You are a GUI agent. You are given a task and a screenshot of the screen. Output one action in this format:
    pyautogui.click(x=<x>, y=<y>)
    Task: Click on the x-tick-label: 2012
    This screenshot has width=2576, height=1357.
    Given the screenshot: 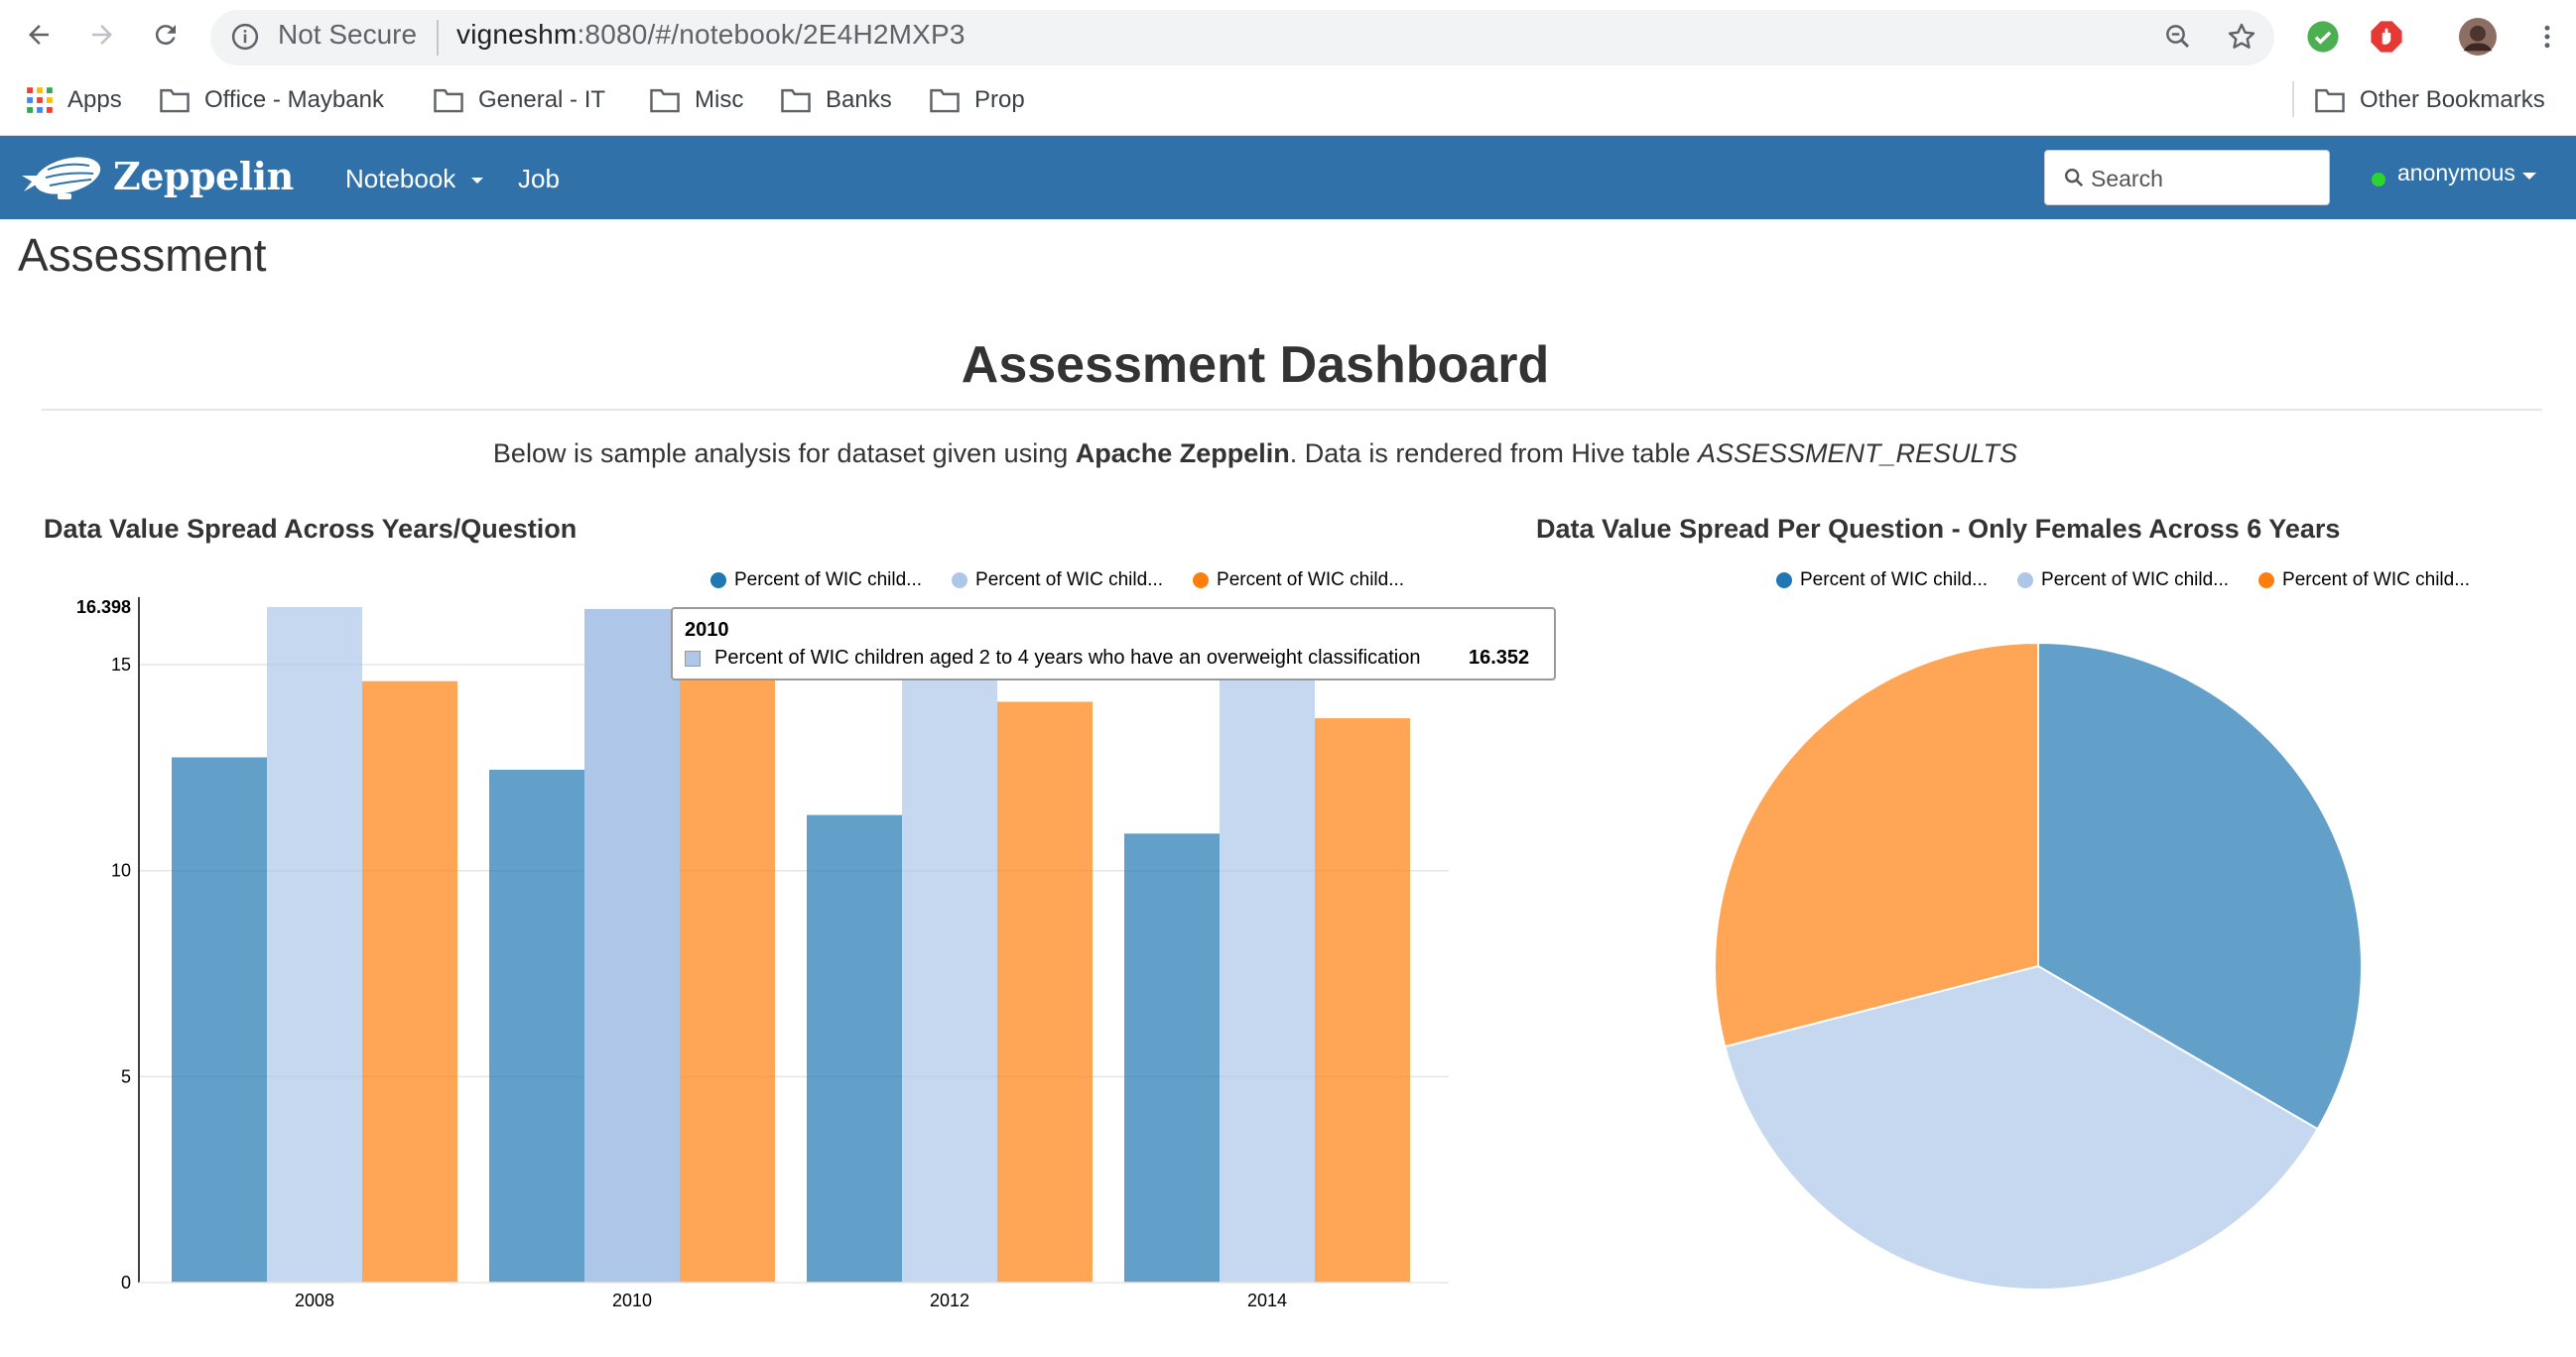 What is the action you would take?
    pyautogui.click(x=950, y=1300)
    